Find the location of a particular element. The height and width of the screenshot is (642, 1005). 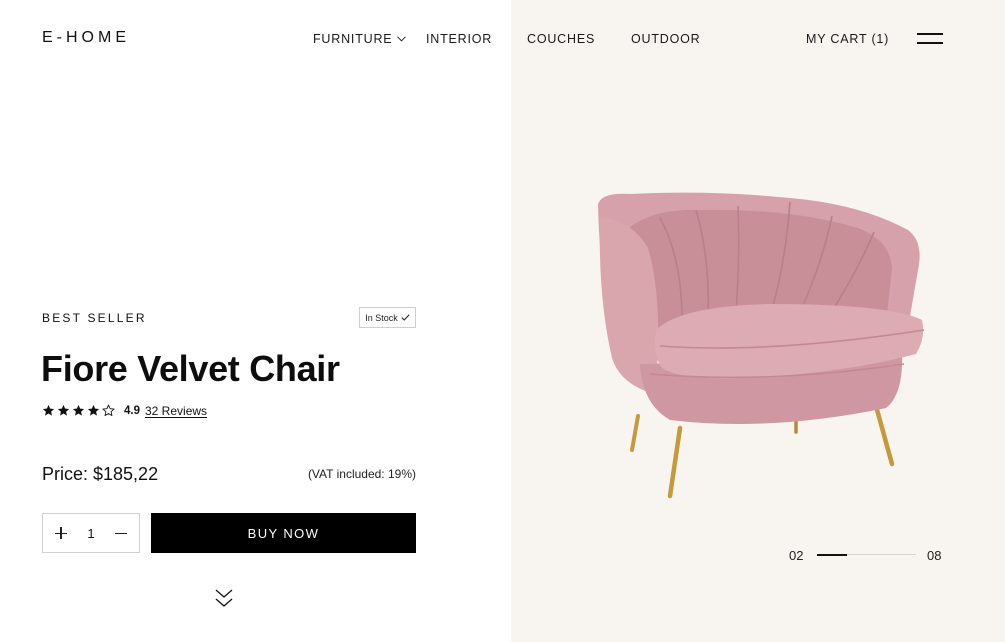

stock-badge: In Stock is located at coordinates (387, 317).